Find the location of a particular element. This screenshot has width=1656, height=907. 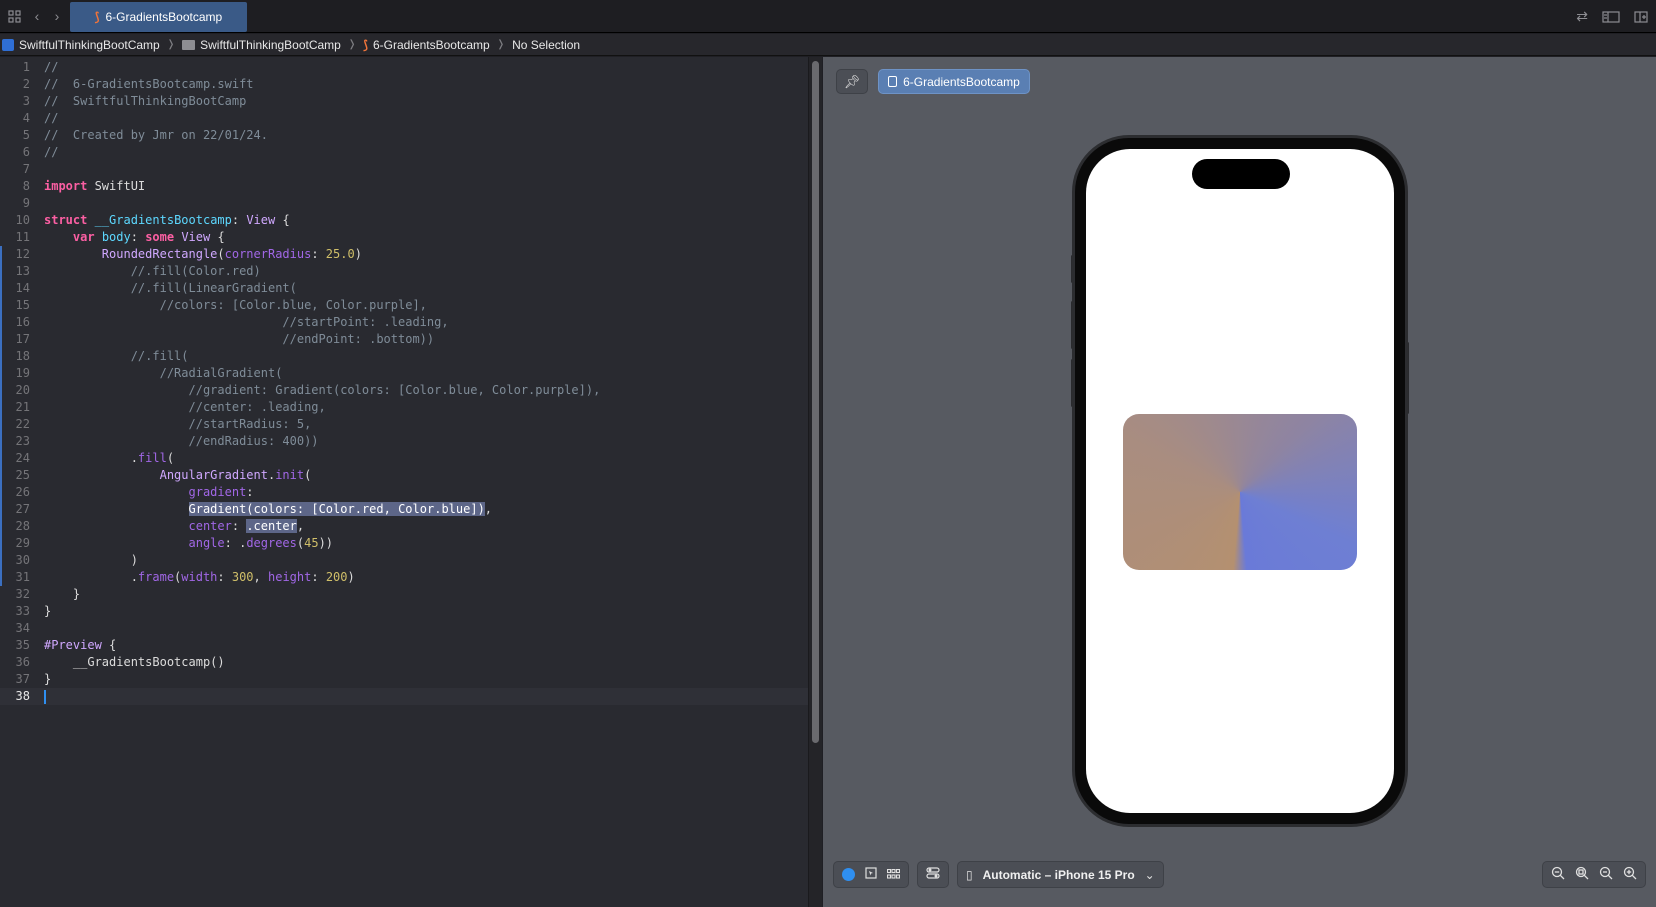

code-token: 300 is located at coordinates (242, 577).